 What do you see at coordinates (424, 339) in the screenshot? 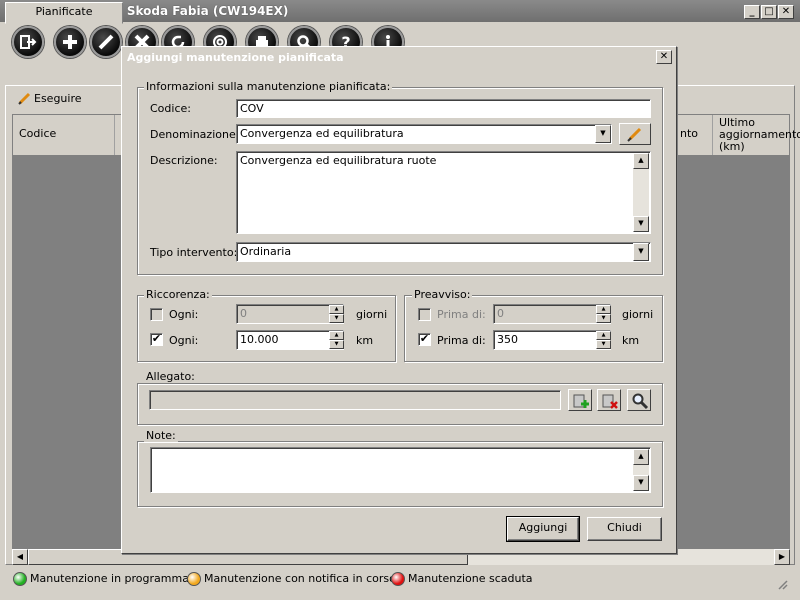
I see `prima-km-checkbox: ✔` at bounding box center [424, 339].